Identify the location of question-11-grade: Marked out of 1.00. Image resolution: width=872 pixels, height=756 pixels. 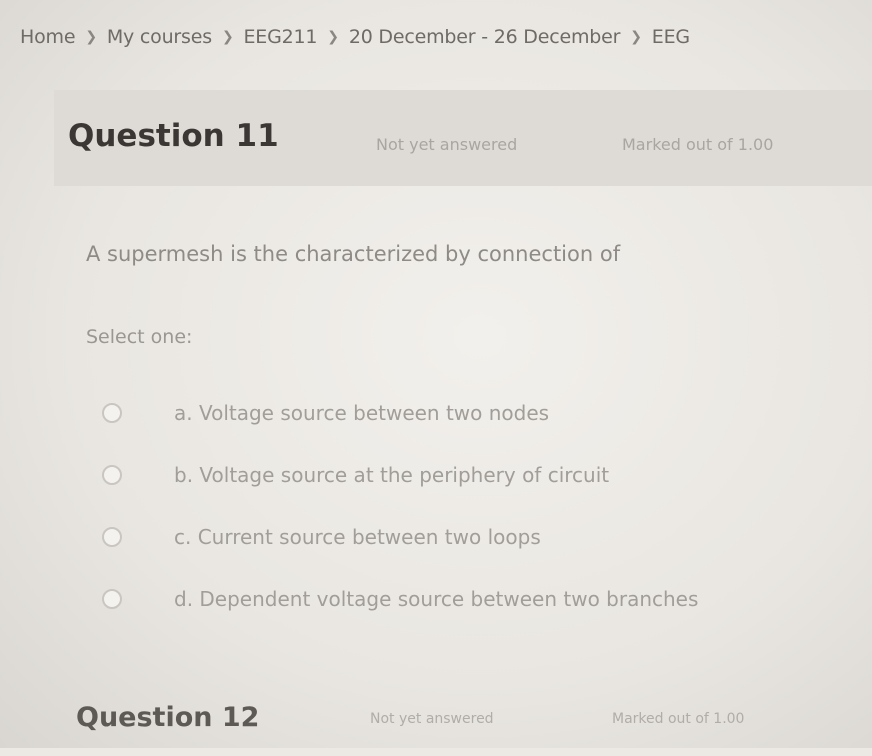
(698, 144).